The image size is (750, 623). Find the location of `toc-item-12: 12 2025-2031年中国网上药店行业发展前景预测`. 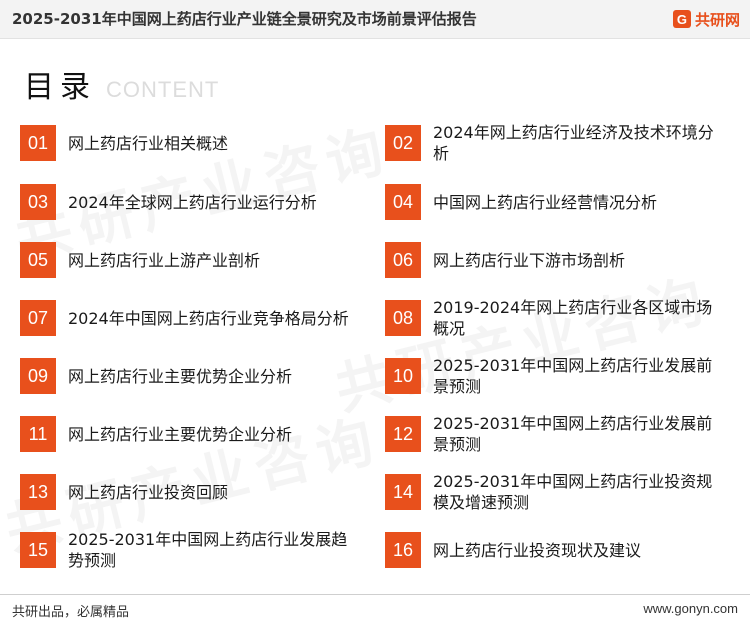

toc-item-12: 12 2025-2031年中国网上药店行业发展前景预测 is located at coordinates (557, 434).